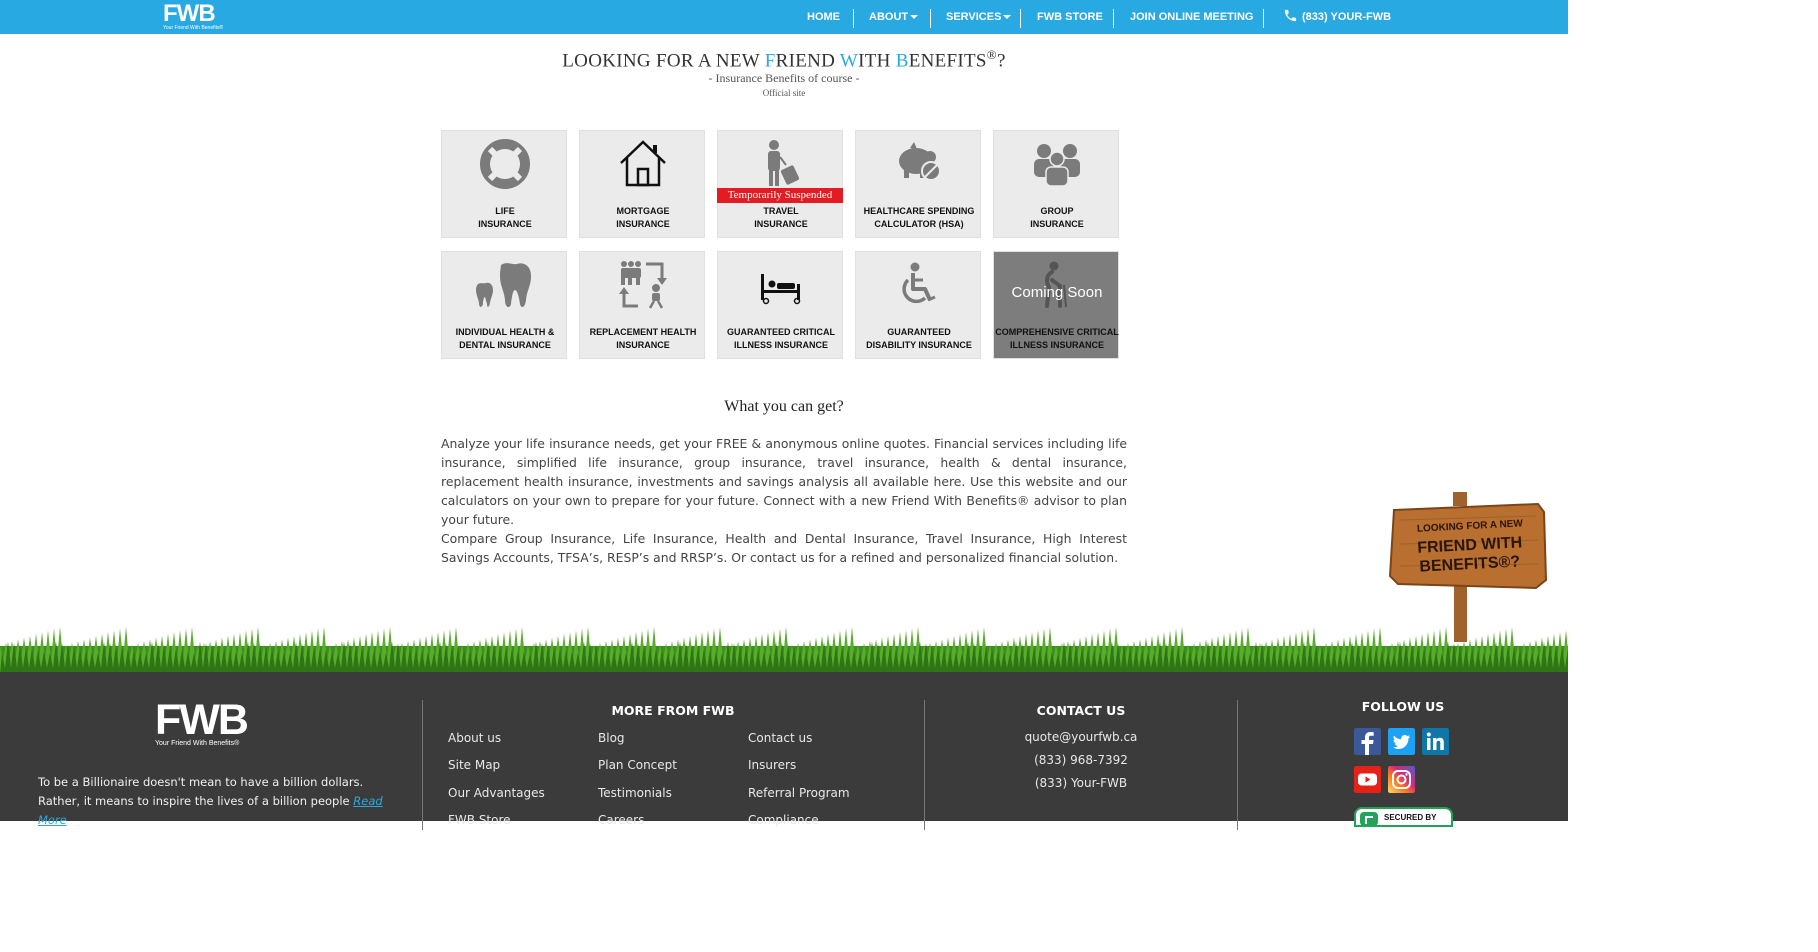 This screenshot has width=1818, height=952. I want to click on nav-home: HOME, so click(823, 17).